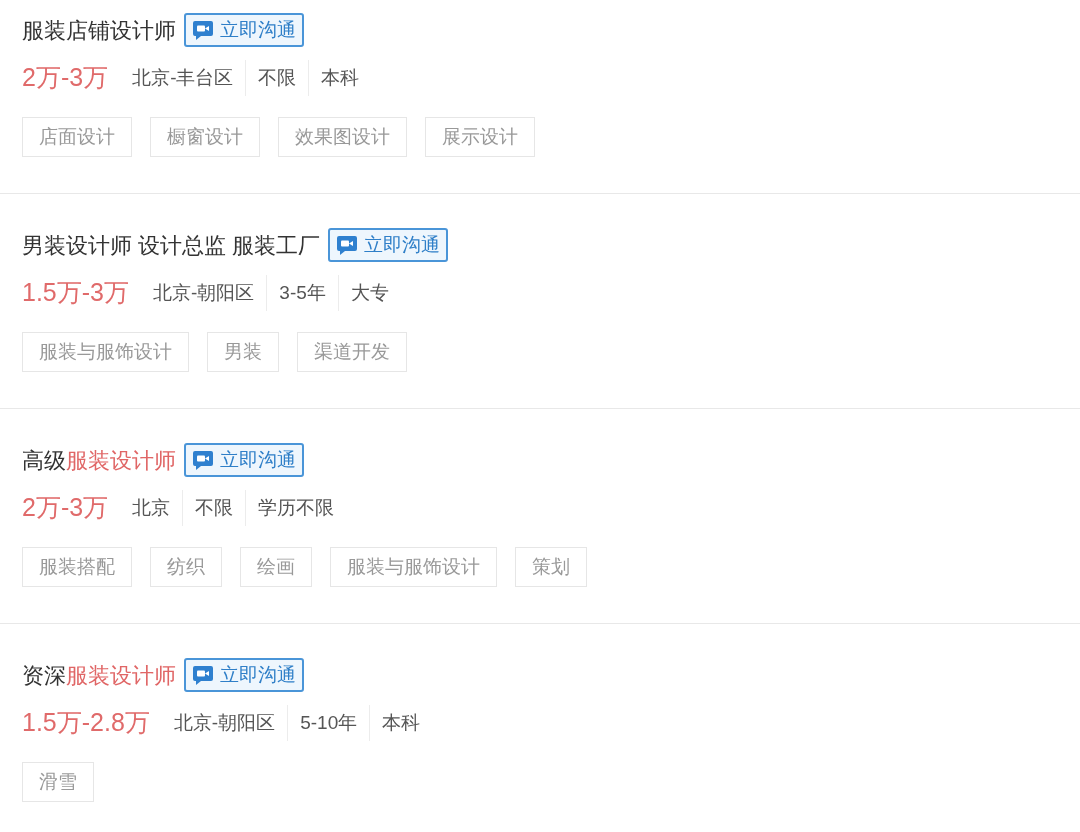 Image resolution: width=1080 pixels, height=832 pixels. I want to click on job-requirement: 北京-丰台区, so click(183, 77).